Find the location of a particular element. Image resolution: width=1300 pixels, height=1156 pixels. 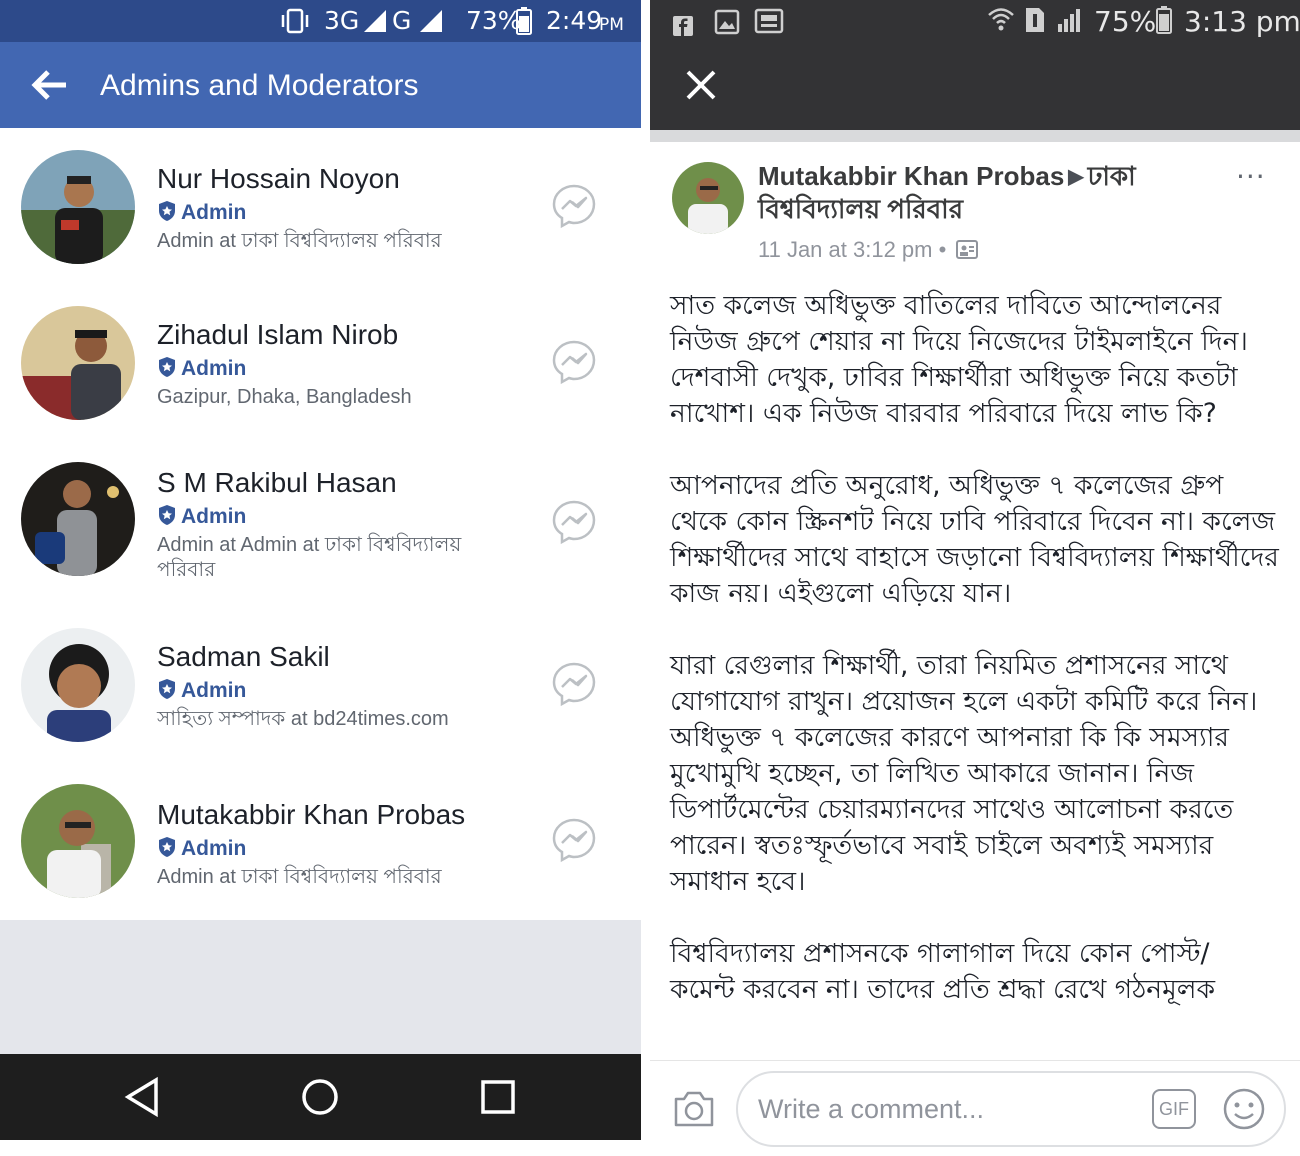

page-title: Admins and Moderators is located at coordinates (259, 85).